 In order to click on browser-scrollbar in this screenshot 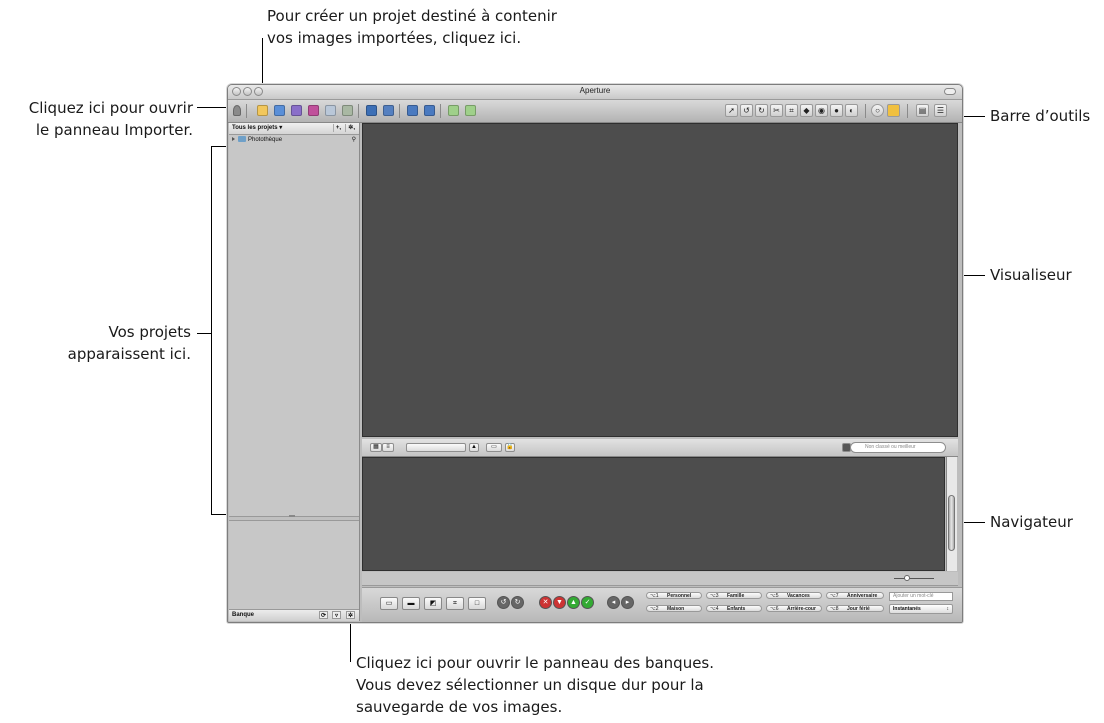, I will do `click(951, 514)`.